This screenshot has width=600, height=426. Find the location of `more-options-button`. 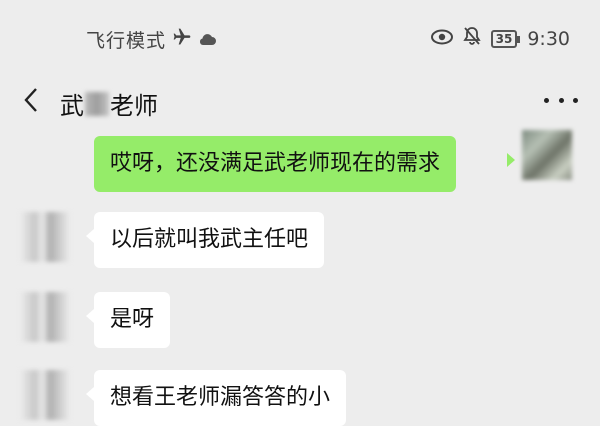

more-options-button is located at coordinates (561, 100).